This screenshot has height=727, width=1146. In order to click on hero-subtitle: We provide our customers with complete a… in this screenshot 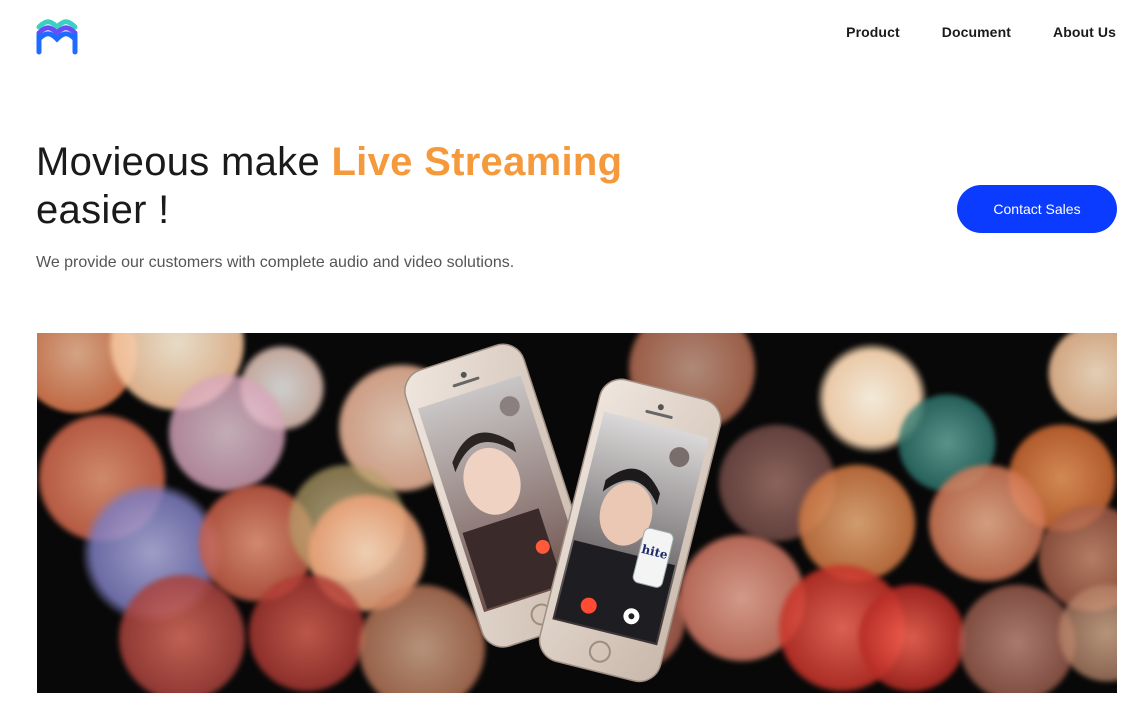, I will do `click(275, 262)`.